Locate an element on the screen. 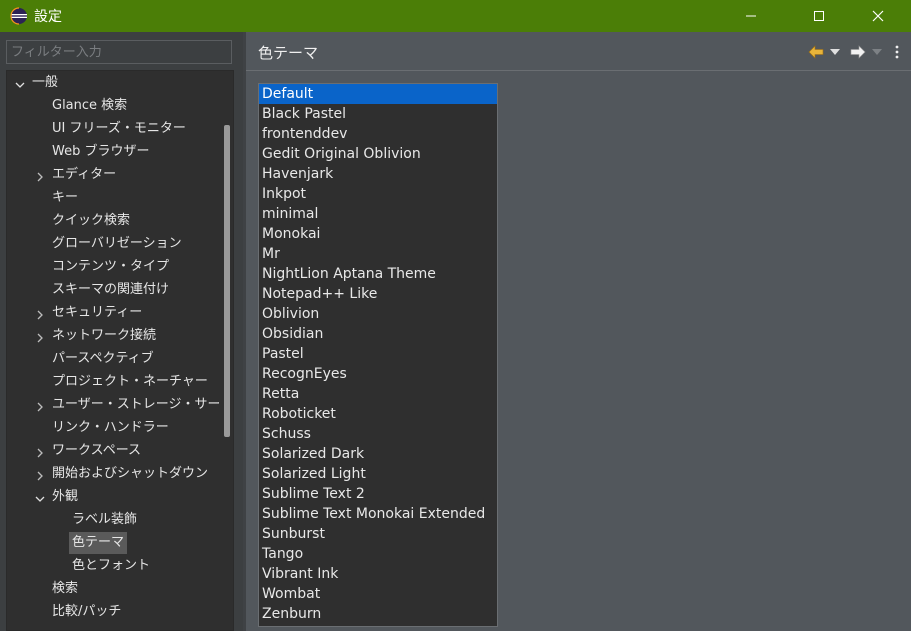 This screenshot has height=631, width=911. tree-item-label: 検索 is located at coordinates (65, 588).